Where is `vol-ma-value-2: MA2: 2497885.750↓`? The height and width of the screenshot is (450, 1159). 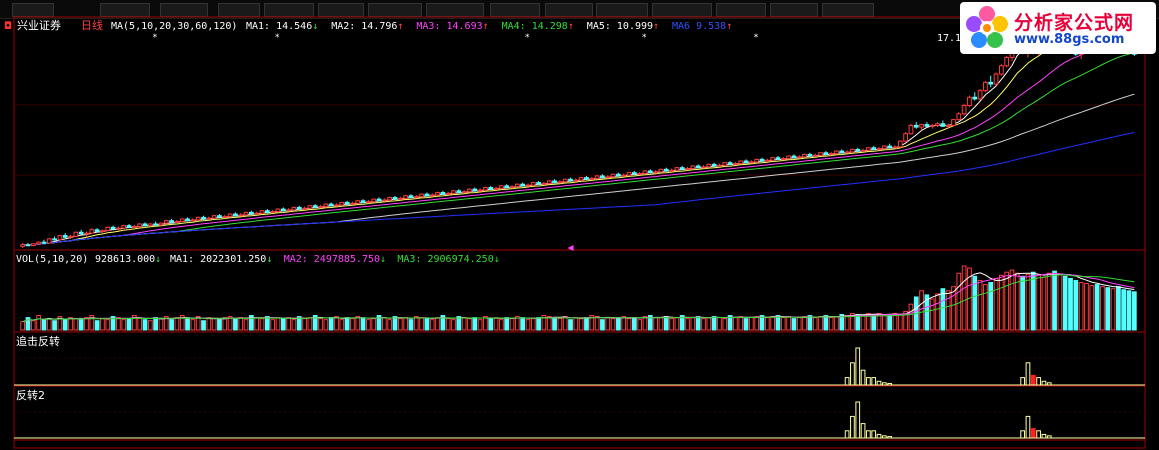
vol-ma-value-2: MA2: 2497885.750↓ is located at coordinates (335, 260).